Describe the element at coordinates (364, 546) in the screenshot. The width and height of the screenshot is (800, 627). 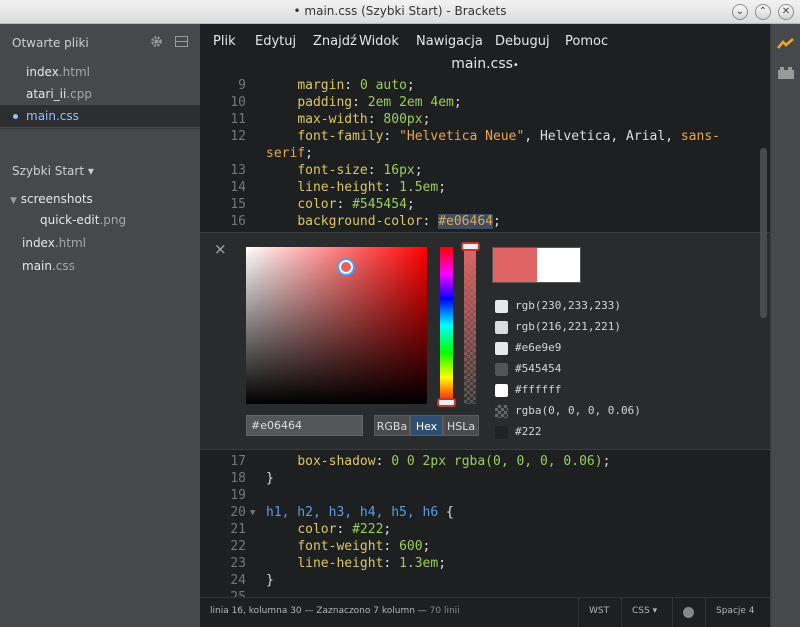
I see `code-line: font-weight: 600;` at that location.